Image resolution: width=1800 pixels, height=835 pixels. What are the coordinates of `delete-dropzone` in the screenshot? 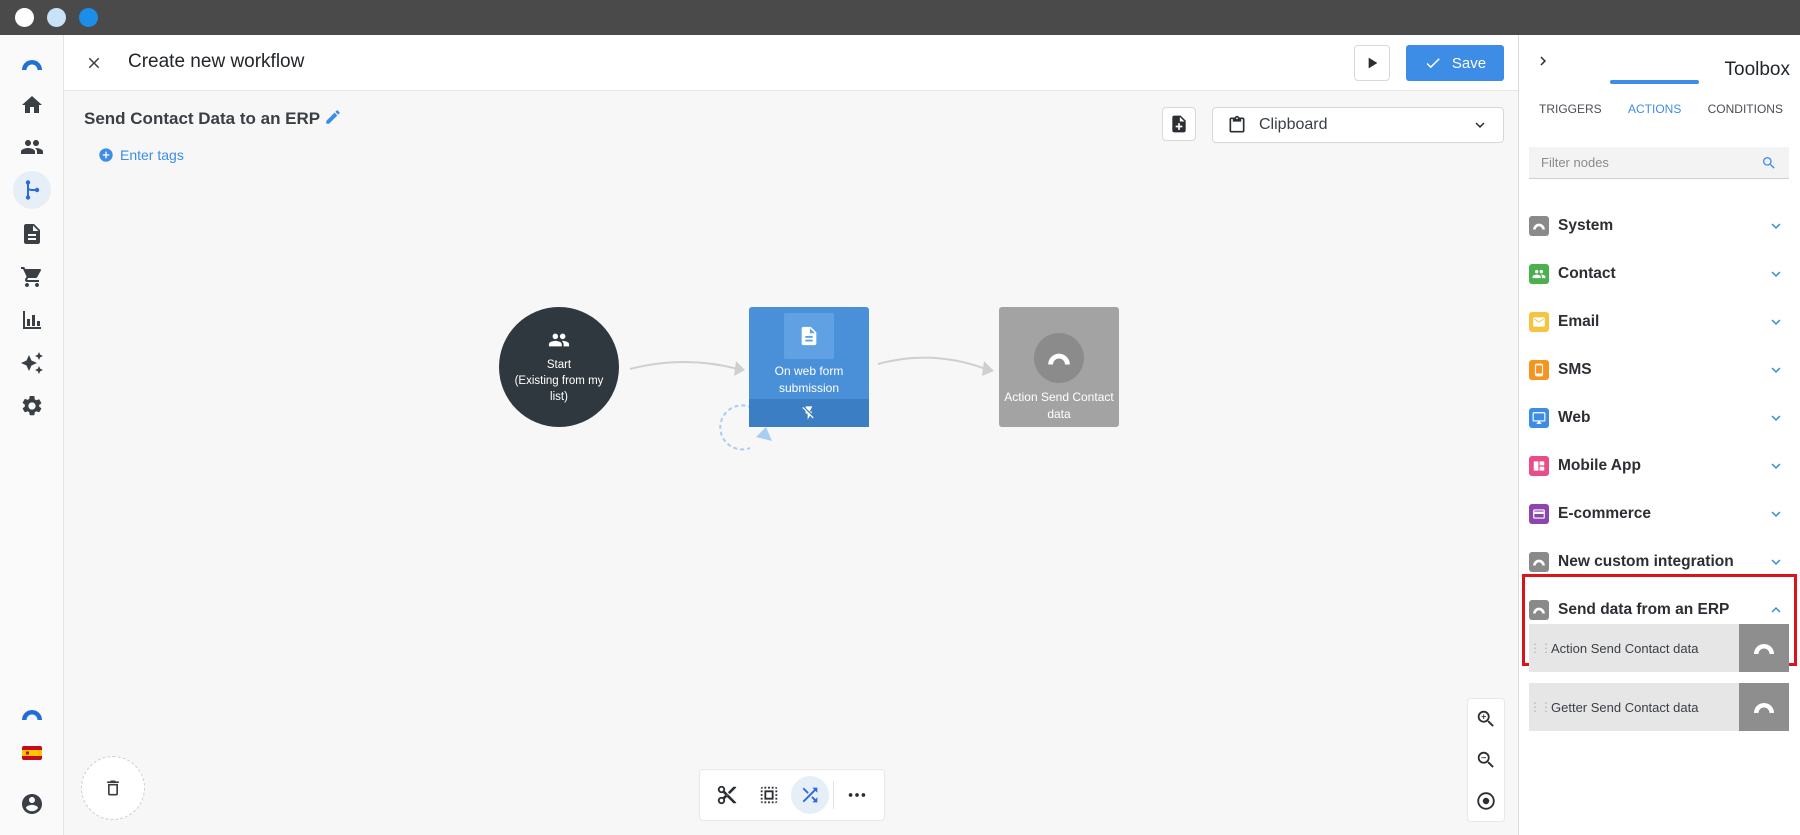 It's located at (113, 788).